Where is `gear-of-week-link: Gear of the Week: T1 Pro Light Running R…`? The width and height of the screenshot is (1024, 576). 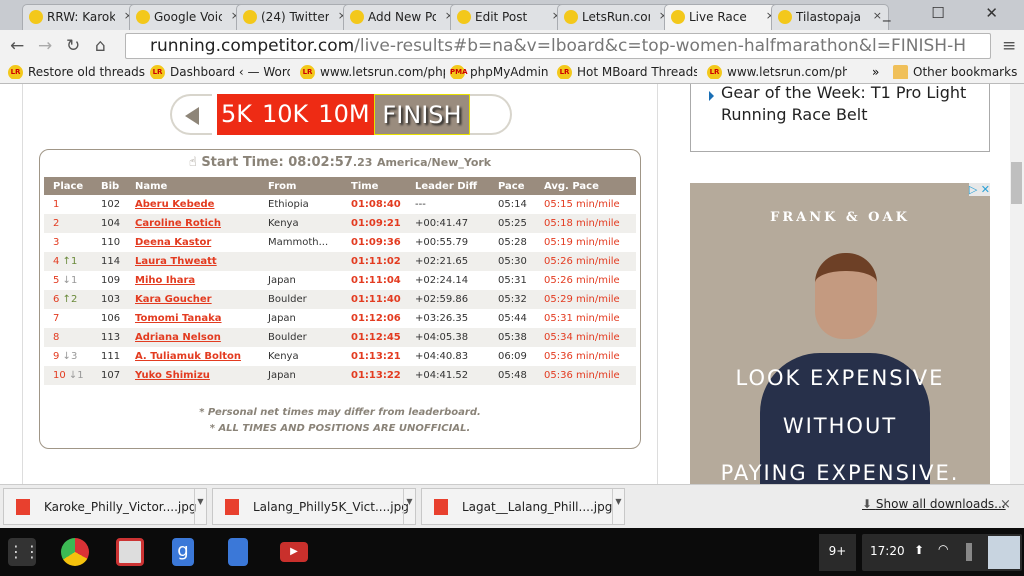 gear-of-week-link: Gear of the Week: T1 Pro Light Running R… is located at coordinates (851, 105).